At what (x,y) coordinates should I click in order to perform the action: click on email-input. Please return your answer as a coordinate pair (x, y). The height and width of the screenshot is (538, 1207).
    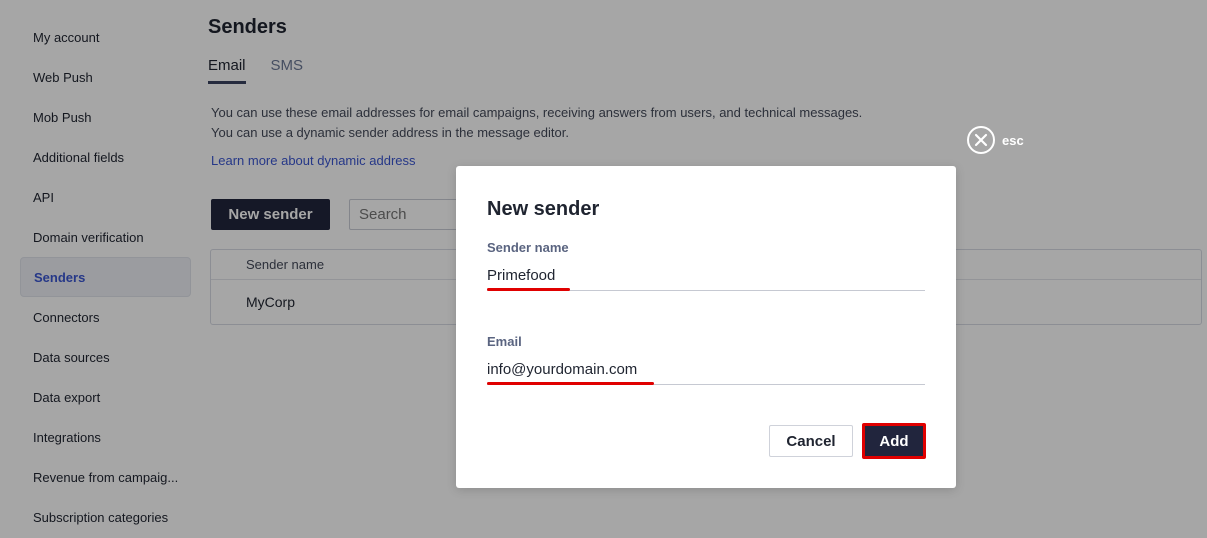
    Looking at the image, I should click on (706, 370).